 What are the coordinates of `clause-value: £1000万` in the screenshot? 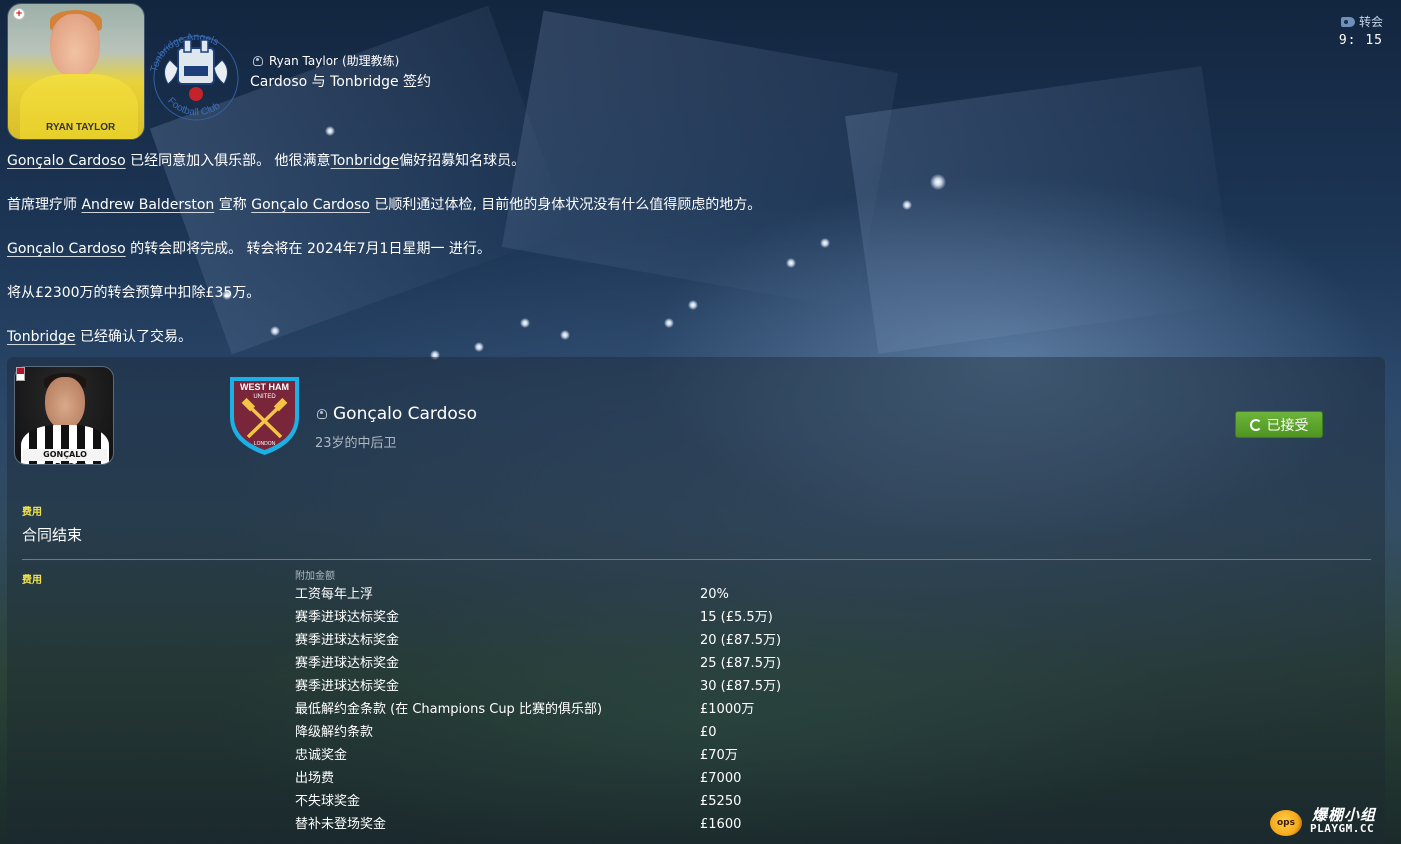 It's located at (727, 709).